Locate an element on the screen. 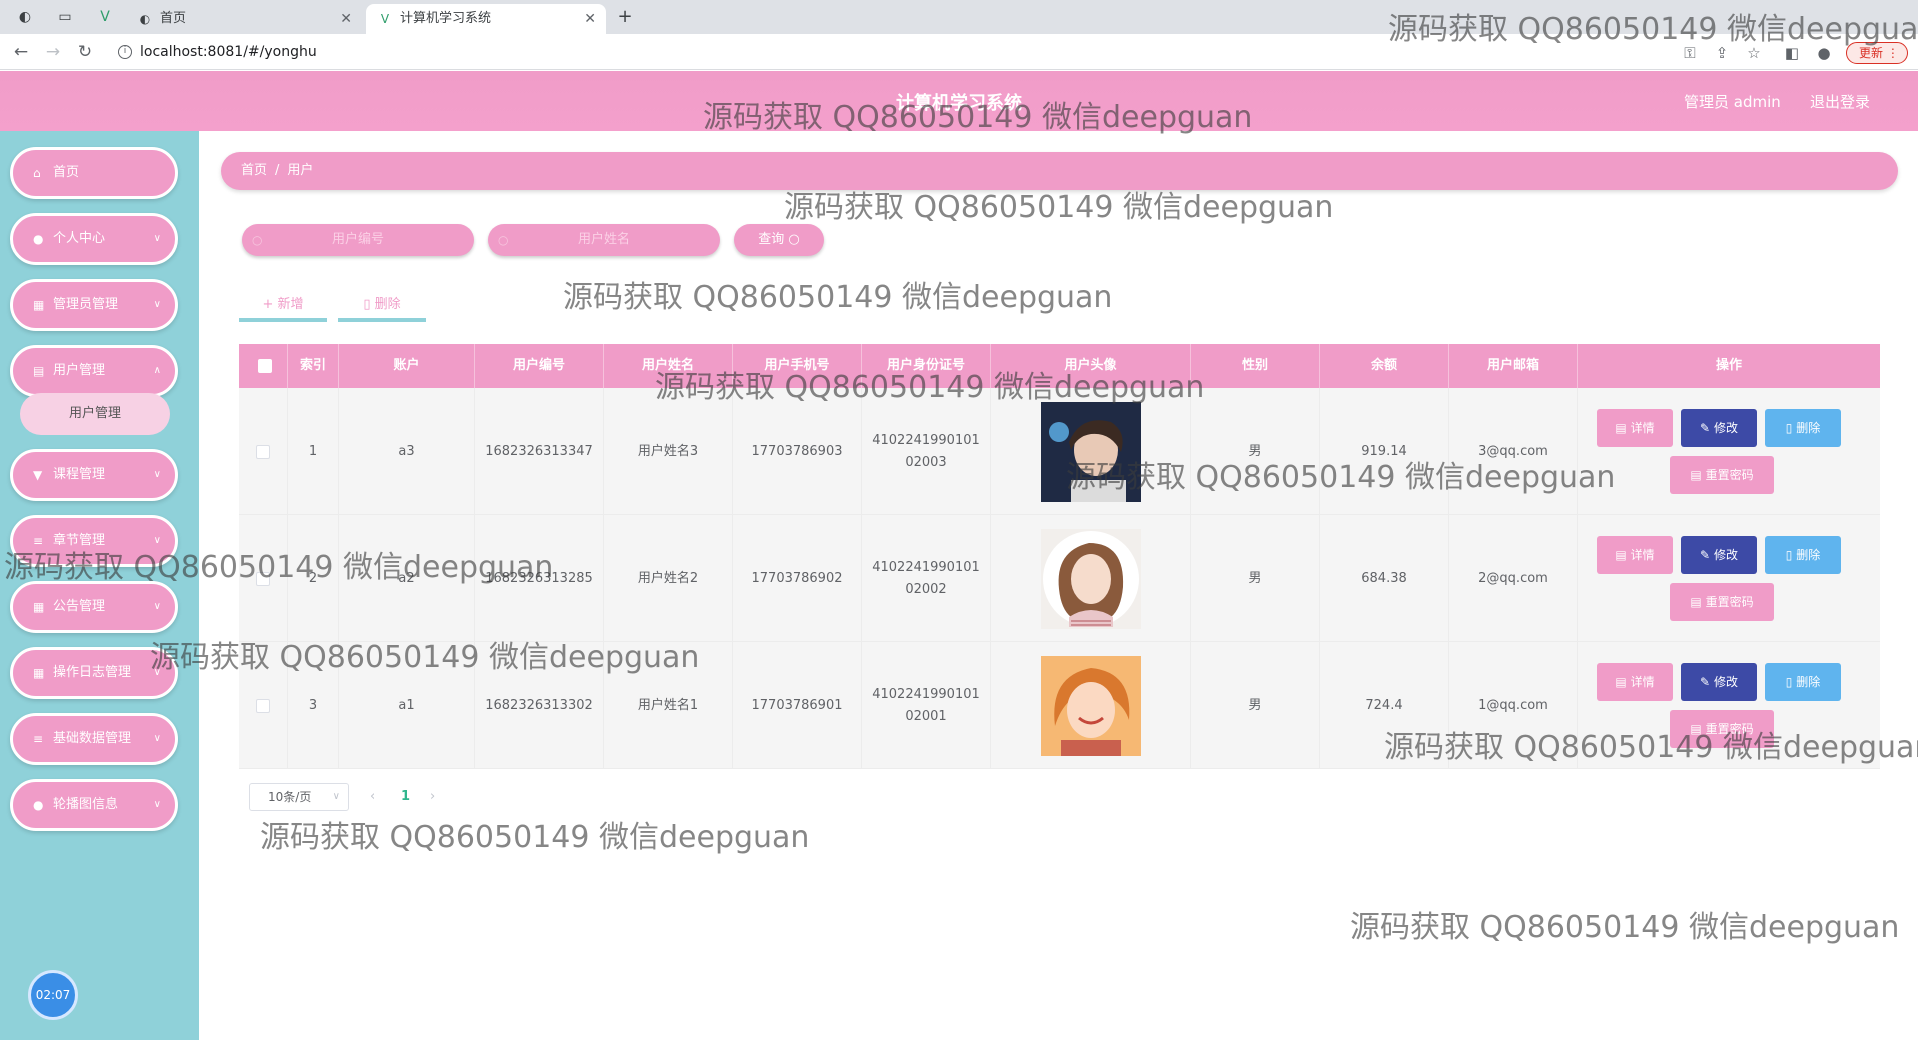  sidebar-item-admins: ▦ 管理员管理 ∨ is located at coordinates (94, 305).